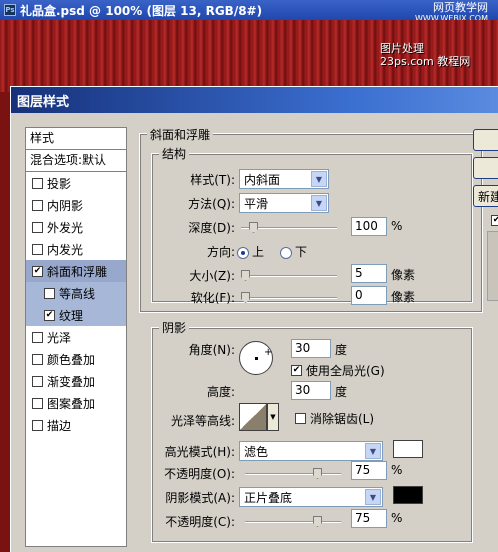 Image resolution: width=498 pixels, height=552 pixels. Describe the element at coordinates (403, 275) in the screenshot. I see `size-unit: 像素` at that location.